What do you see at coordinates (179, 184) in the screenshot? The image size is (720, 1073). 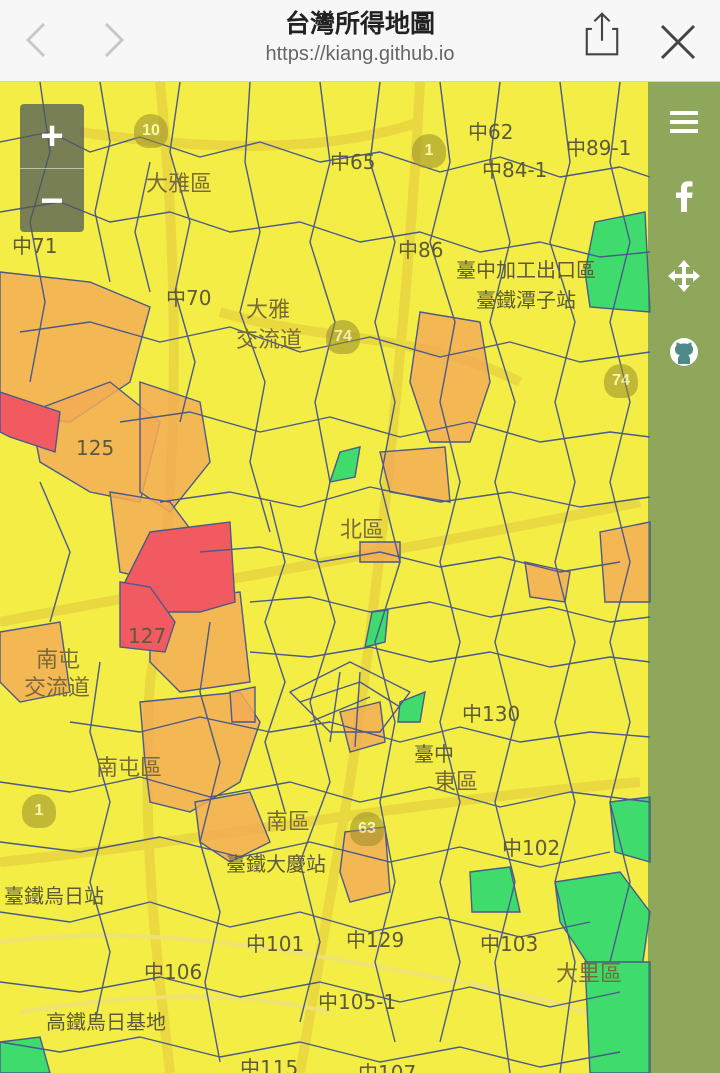 I see `label-daya-district: 大雅區` at bounding box center [179, 184].